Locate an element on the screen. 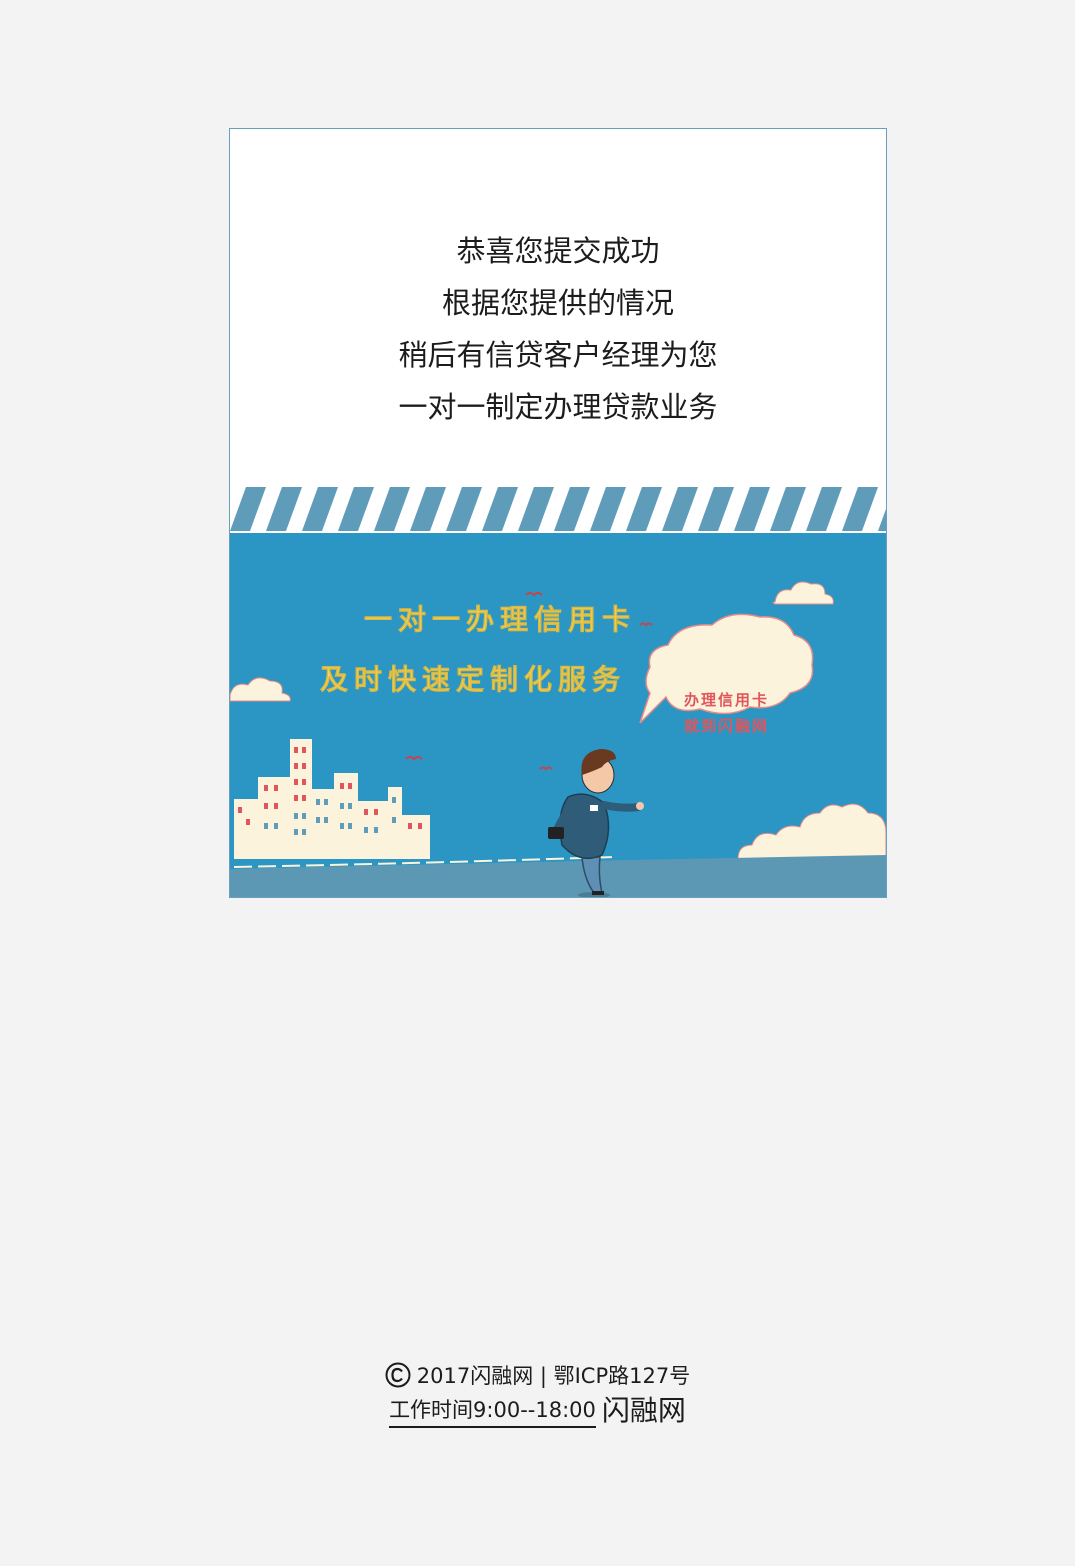 This screenshot has width=1075, height=1566. footer-copyright-row: 2017闪融网 | 鄂ICP路127号 is located at coordinates (537, 1375).